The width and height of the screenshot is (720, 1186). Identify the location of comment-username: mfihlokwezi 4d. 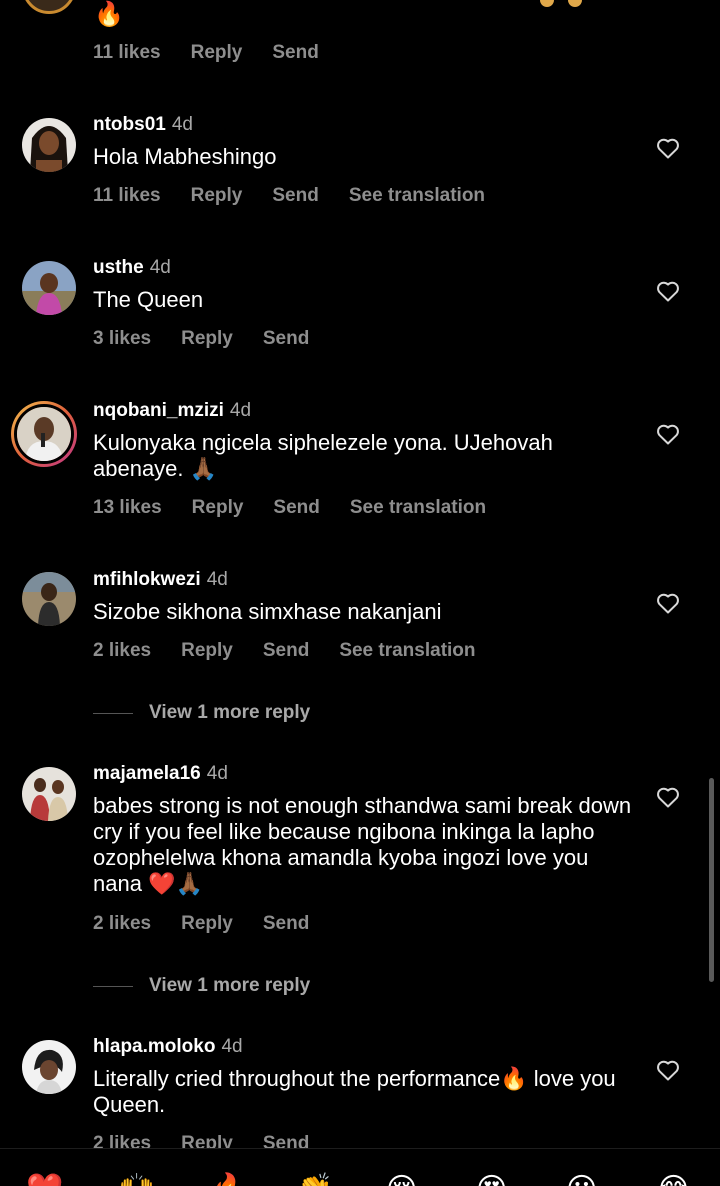
(160, 580).